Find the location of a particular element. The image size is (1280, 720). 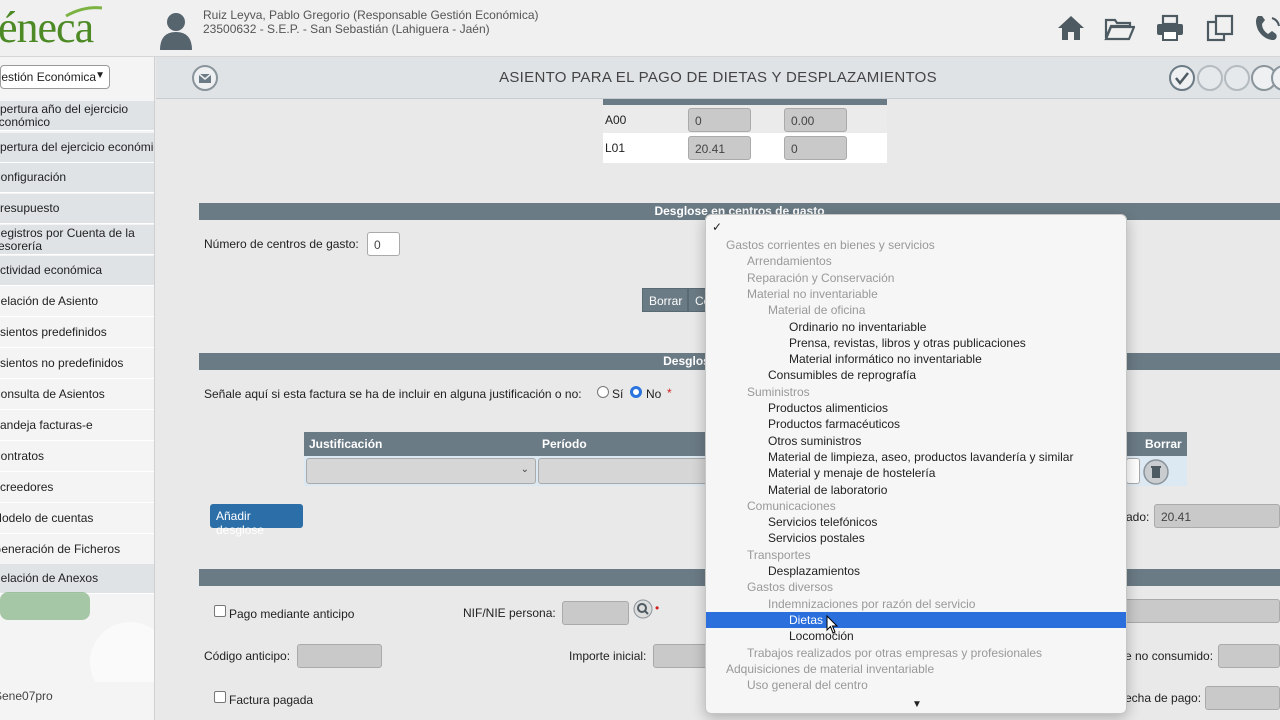

justification-select: ⌄ is located at coordinates (421, 471).